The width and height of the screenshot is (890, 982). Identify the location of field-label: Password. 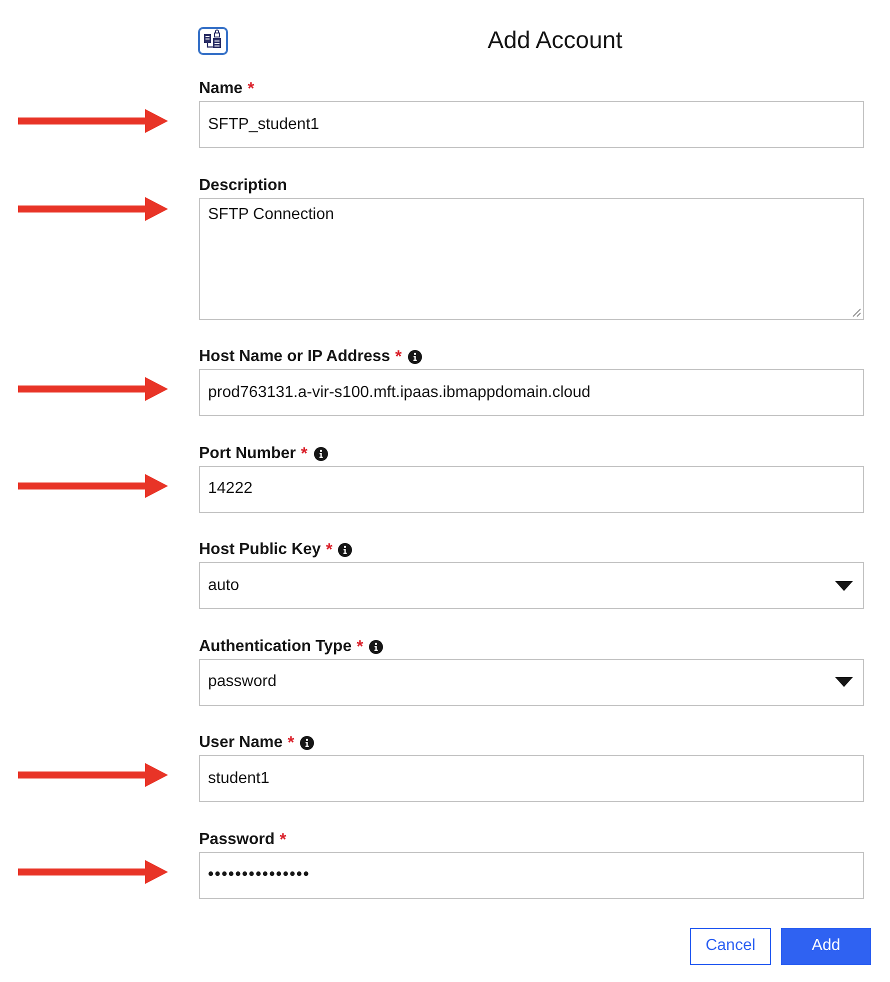
(237, 839).